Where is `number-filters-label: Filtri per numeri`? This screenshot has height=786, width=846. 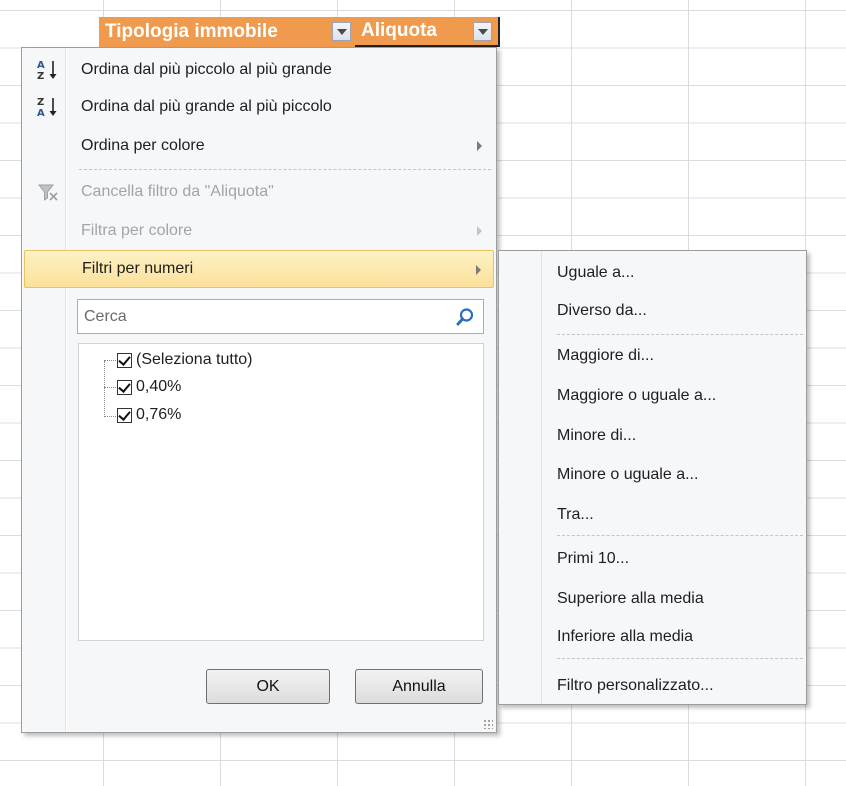
number-filters-label: Filtri per numeri is located at coordinates (138, 268).